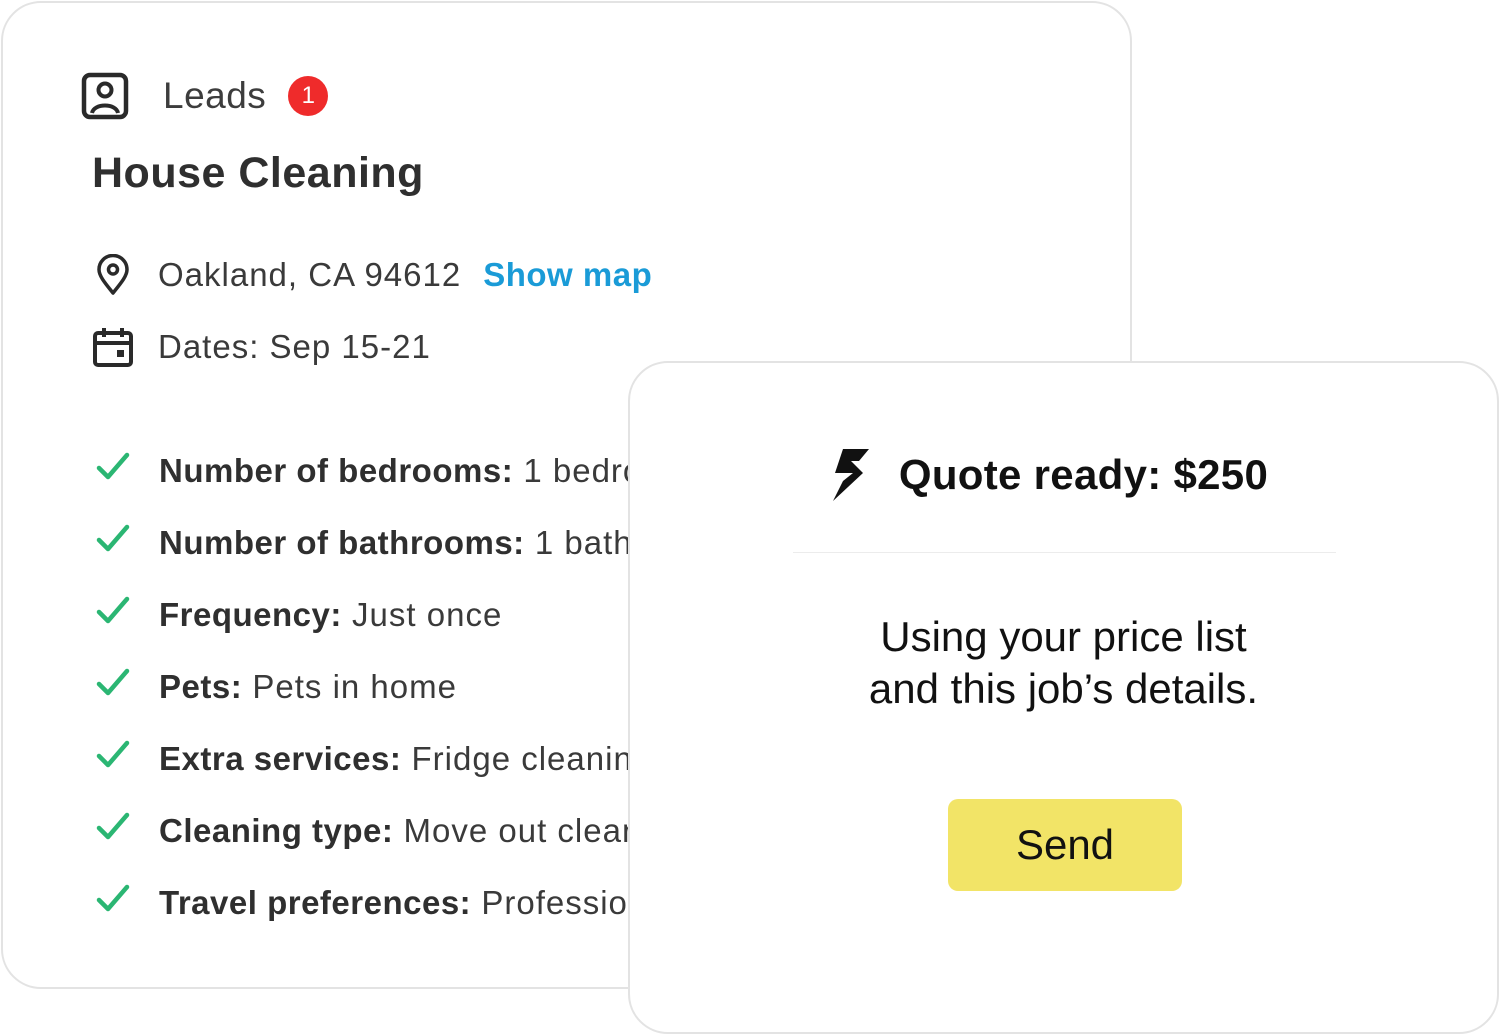  I want to click on detail-item: Frequency: Just once, so click(403, 615).